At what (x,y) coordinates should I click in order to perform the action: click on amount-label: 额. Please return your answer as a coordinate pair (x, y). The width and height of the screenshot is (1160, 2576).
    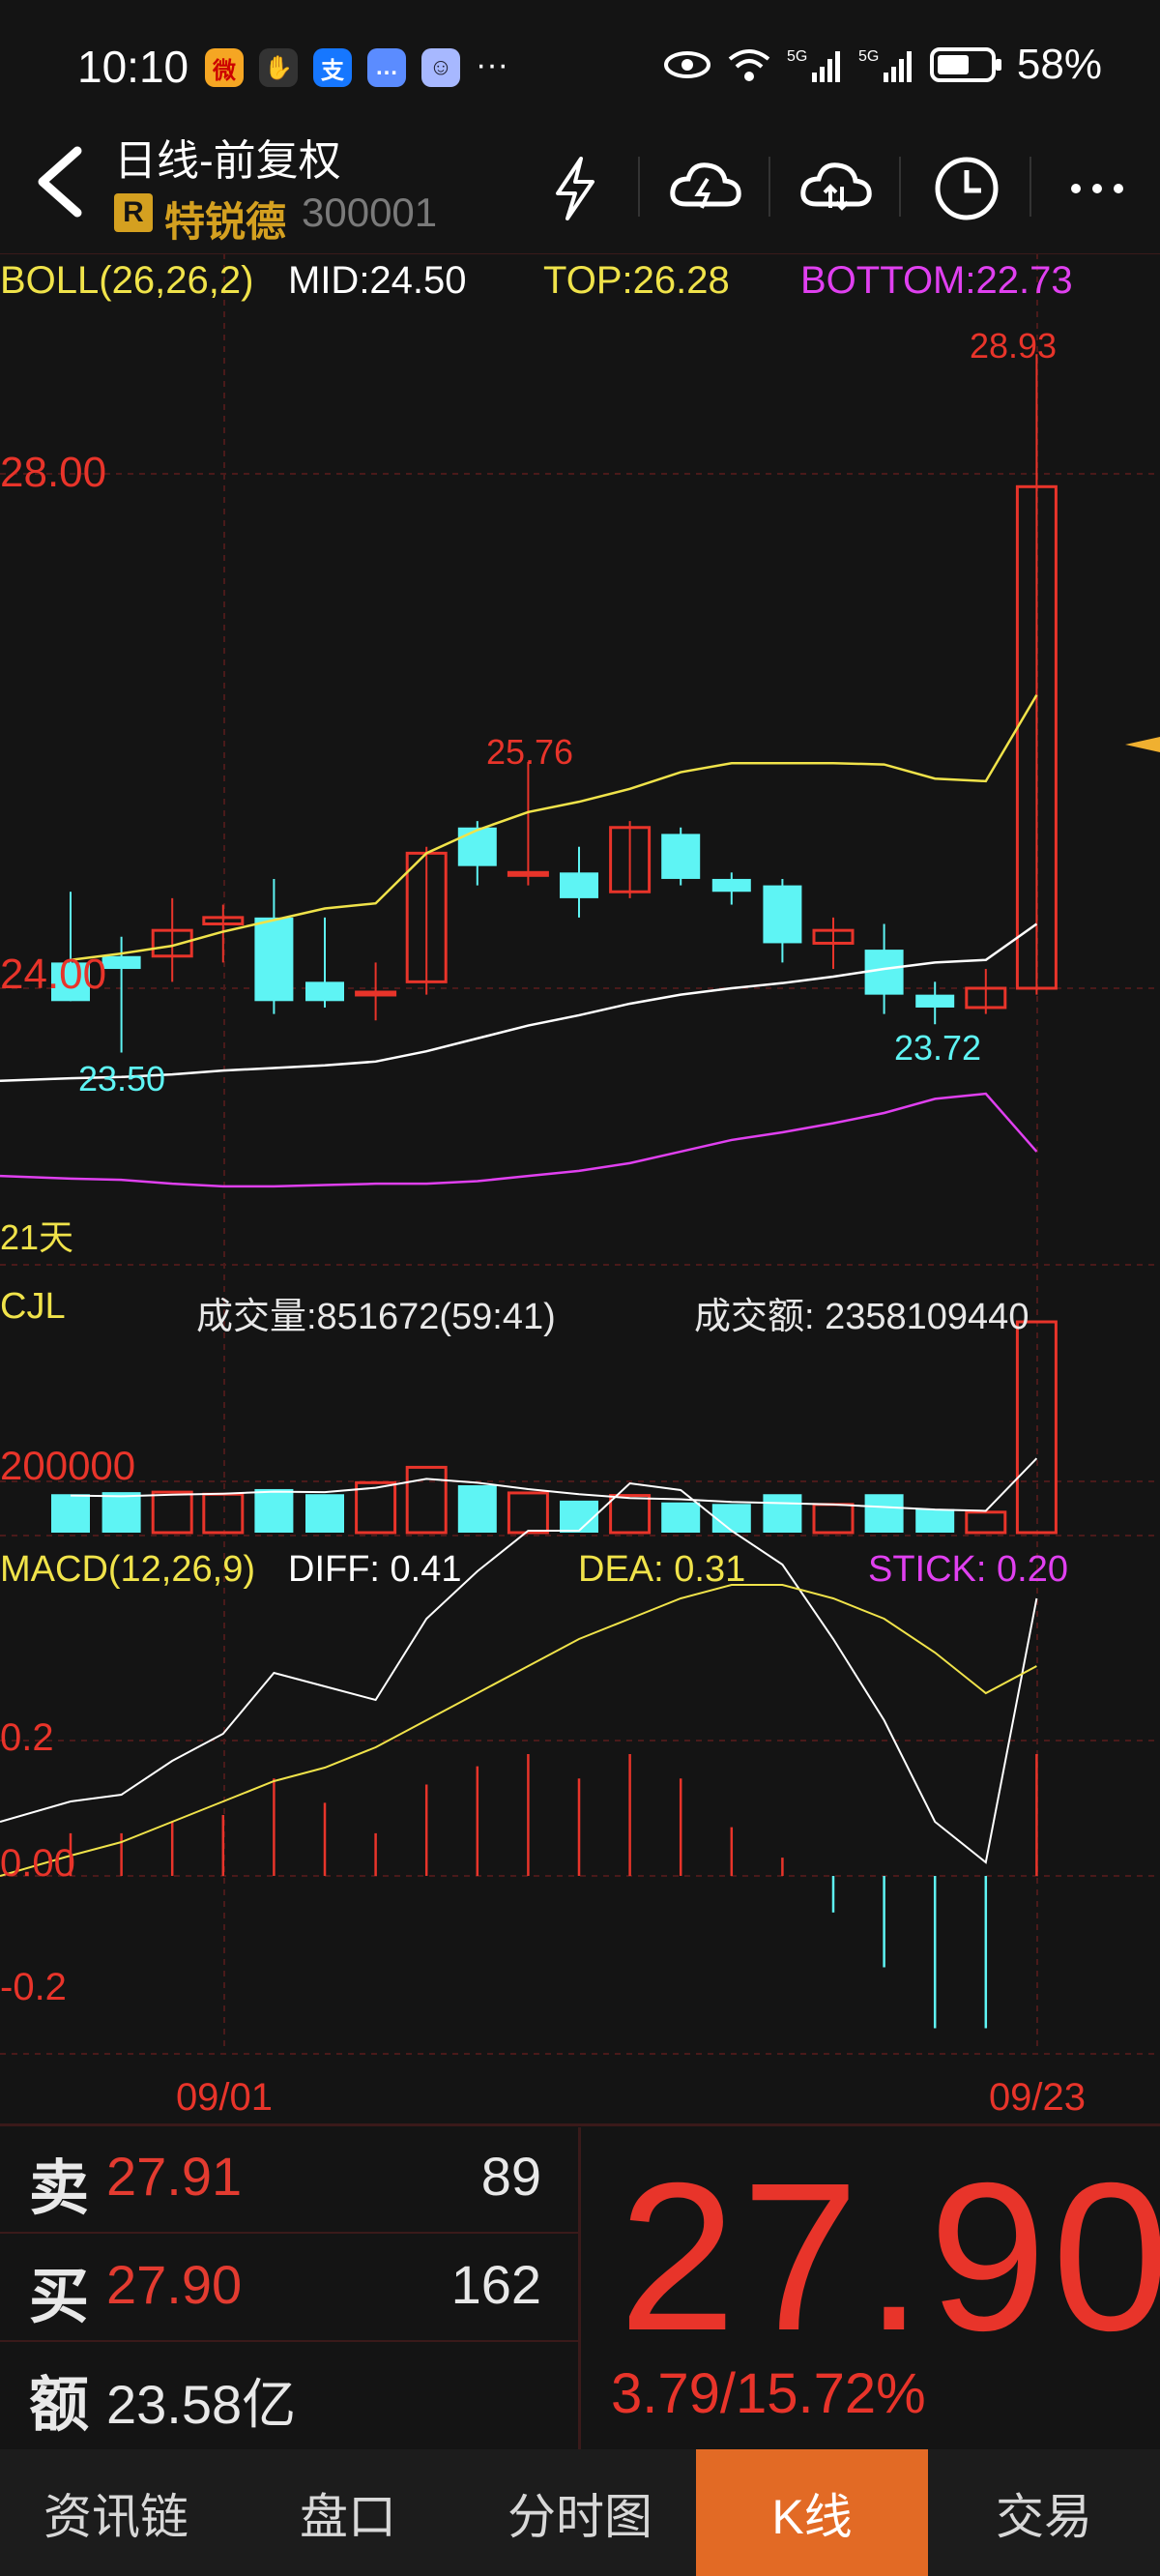
    Looking at the image, I should click on (60, 2405).